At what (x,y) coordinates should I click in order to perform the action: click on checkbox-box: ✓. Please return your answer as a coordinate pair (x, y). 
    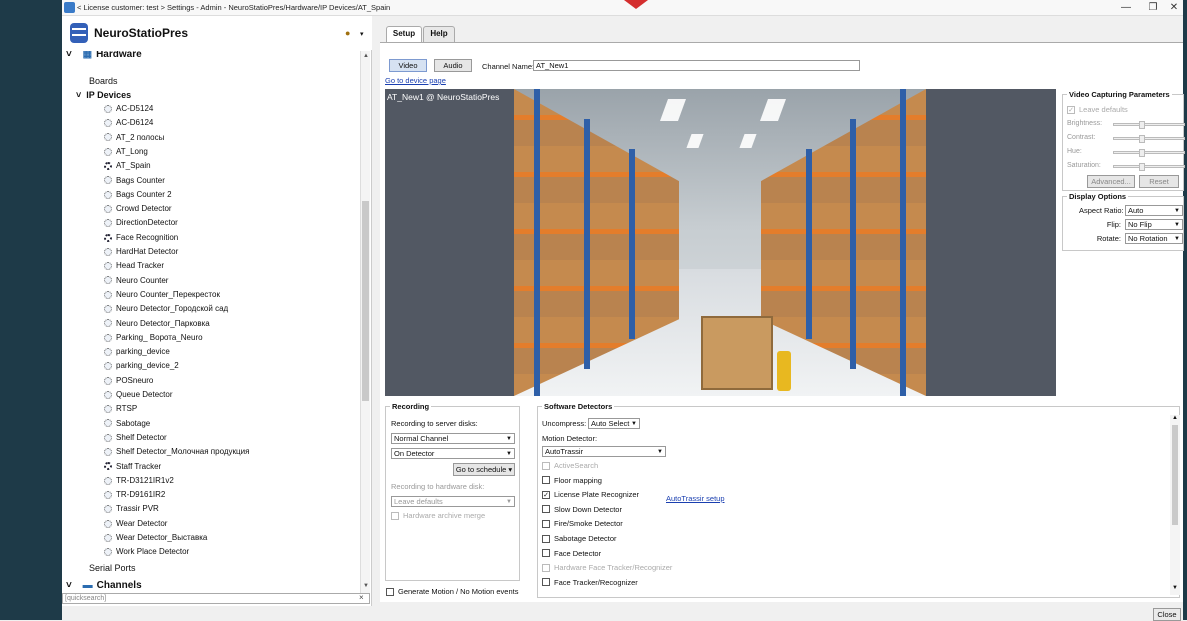
    Looking at the image, I should click on (546, 494).